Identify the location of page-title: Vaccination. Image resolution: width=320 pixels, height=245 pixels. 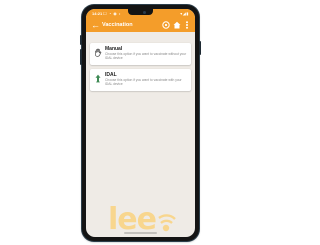
(117, 25).